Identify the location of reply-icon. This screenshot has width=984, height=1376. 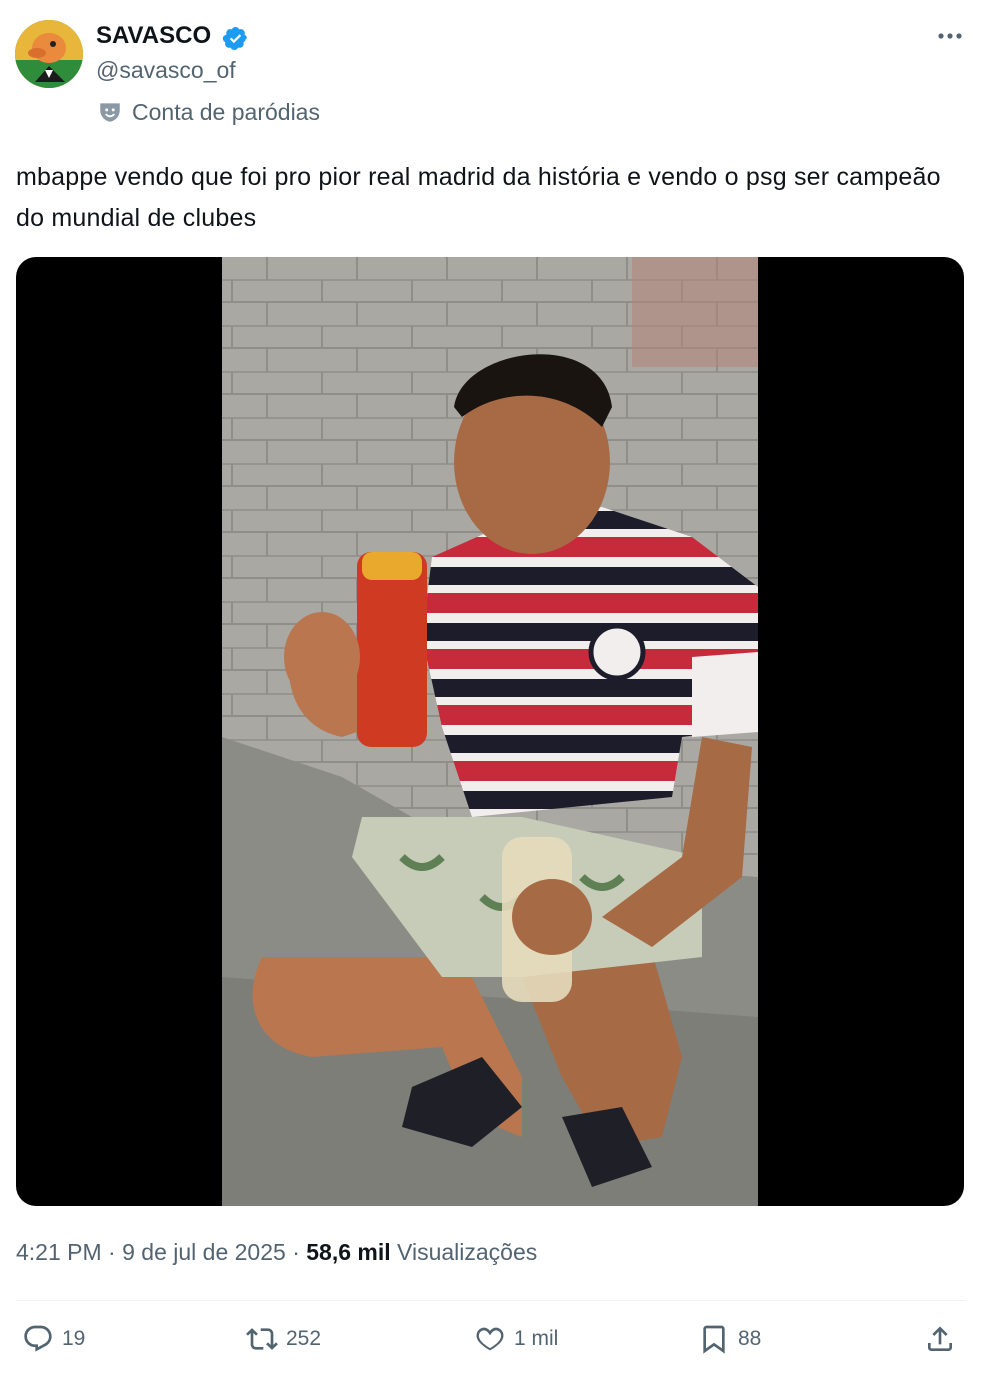
(38, 1338).